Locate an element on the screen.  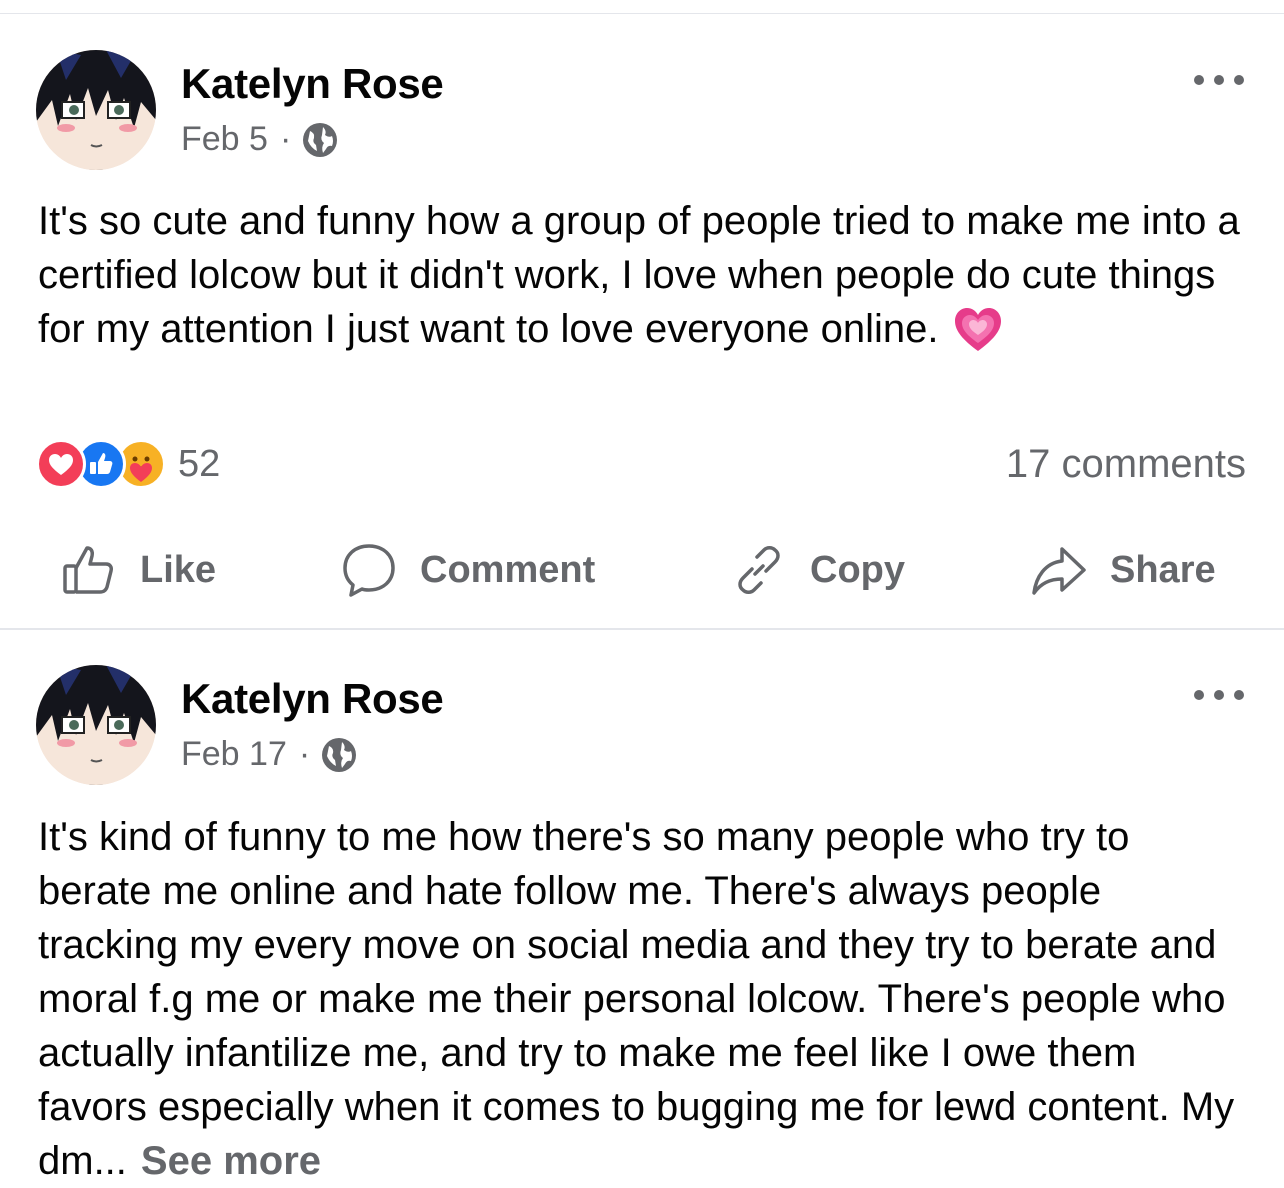
share-button: Share is located at coordinates (1123, 570).